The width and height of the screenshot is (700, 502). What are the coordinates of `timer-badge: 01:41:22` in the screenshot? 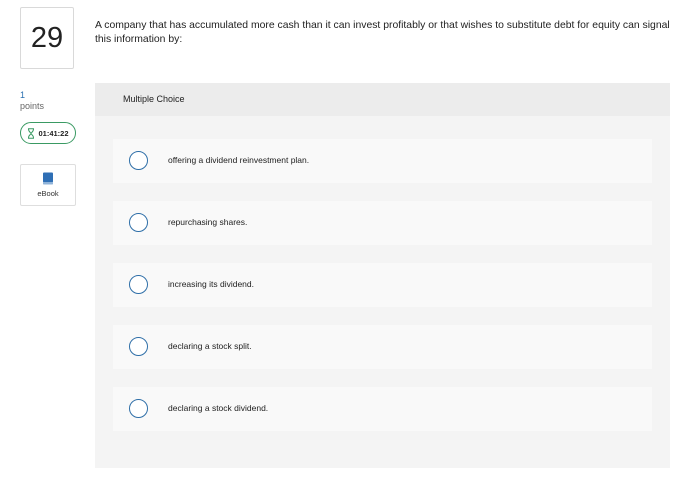 It's located at (48, 133).